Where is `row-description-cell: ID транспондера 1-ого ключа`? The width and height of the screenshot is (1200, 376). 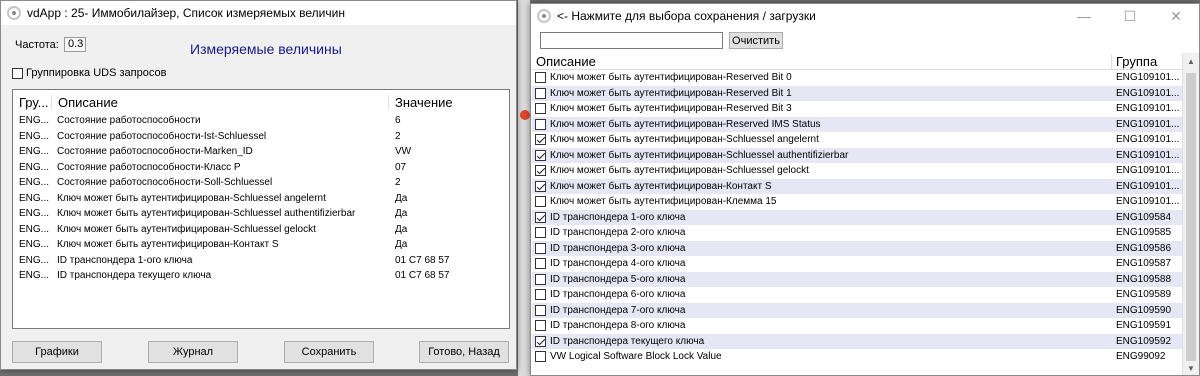 row-description-cell: ID транспондера 1-ого ключа is located at coordinates (125, 260).